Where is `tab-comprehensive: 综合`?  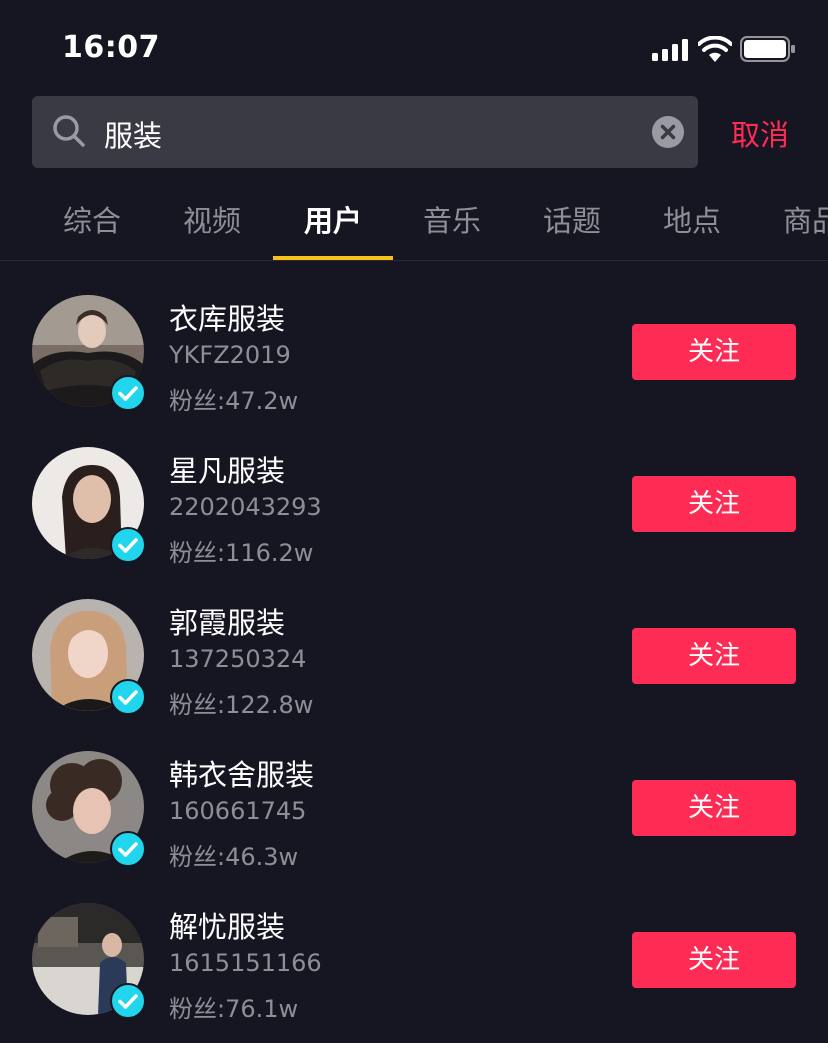 tab-comprehensive: 综合 is located at coordinates (92, 219).